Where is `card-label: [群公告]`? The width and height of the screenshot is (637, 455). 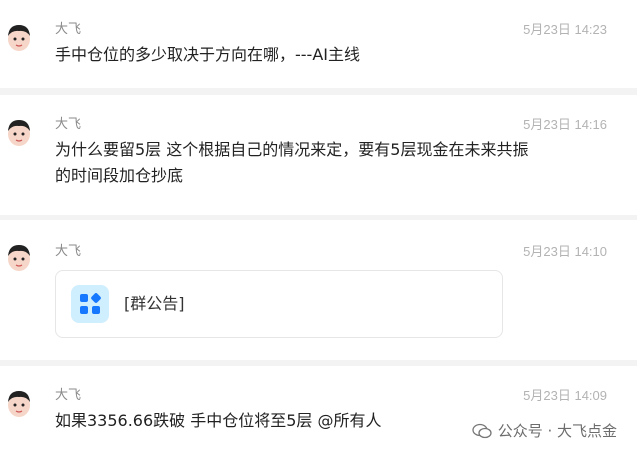 card-label: [群公告] is located at coordinates (154, 303).